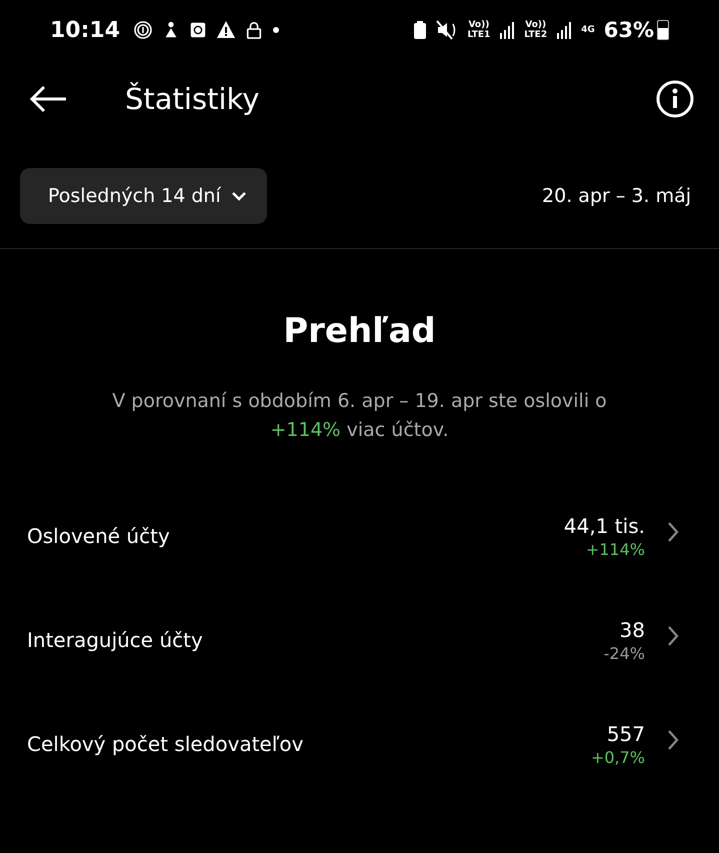  What do you see at coordinates (238, 196) in the screenshot?
I see `chevron-down-icon` at bounding box center [238, 196].